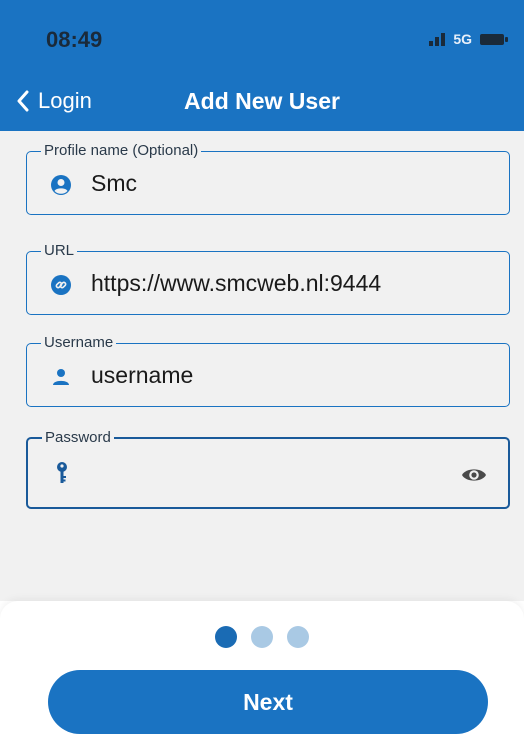 The width and height of the screenshot is (524, 741). I want to click on password-input, so click(272, 470).